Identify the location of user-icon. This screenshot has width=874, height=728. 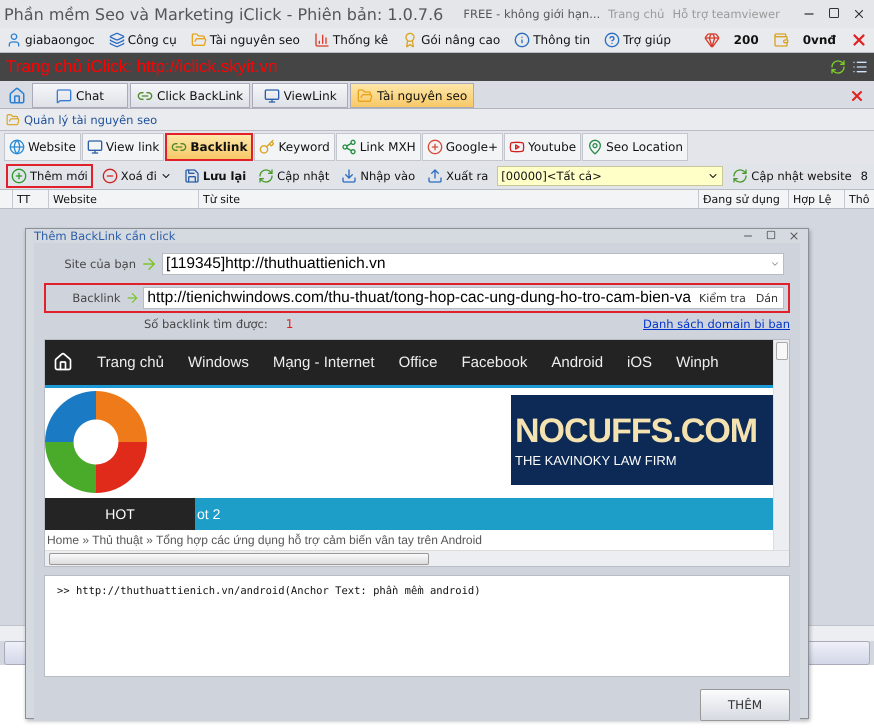
(14, 40).